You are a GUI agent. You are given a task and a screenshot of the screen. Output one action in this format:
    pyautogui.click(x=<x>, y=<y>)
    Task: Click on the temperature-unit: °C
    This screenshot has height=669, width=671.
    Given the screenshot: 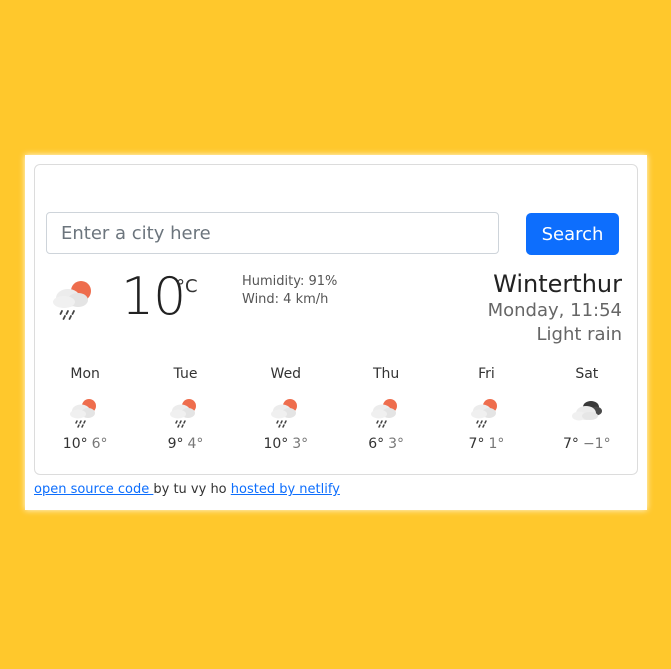 What is the action you would take?
    pyautogui.click(x=187, y=286)
    